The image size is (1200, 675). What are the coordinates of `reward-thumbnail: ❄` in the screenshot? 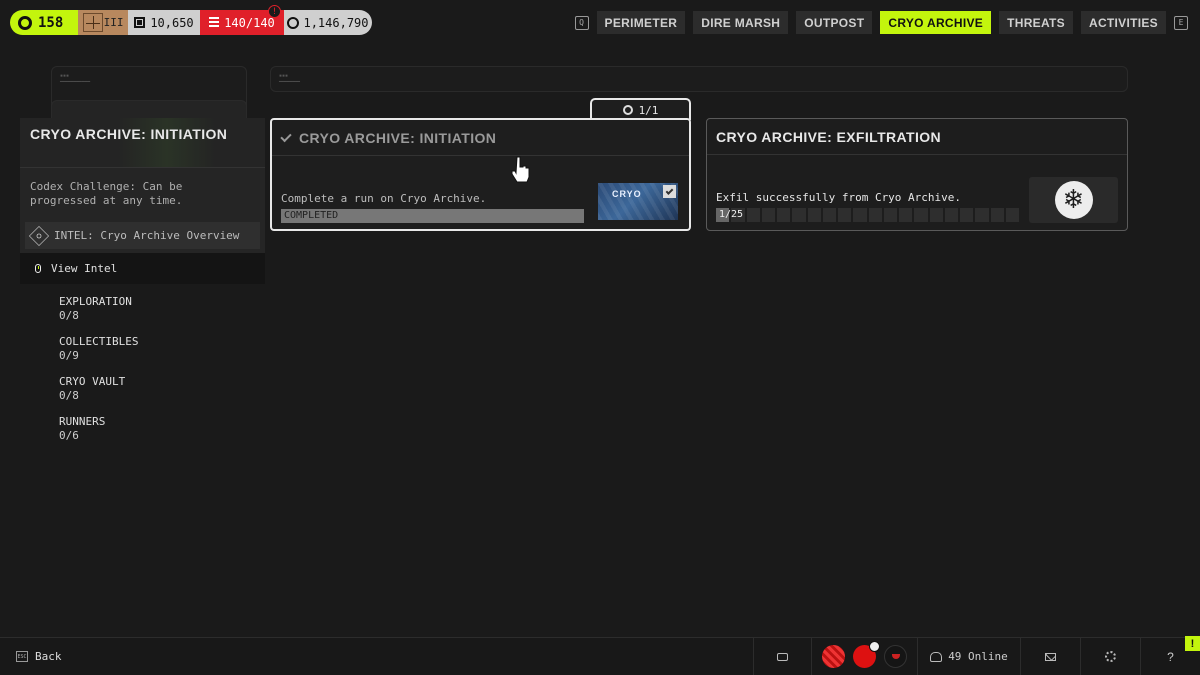 It's located at (1073, 200).